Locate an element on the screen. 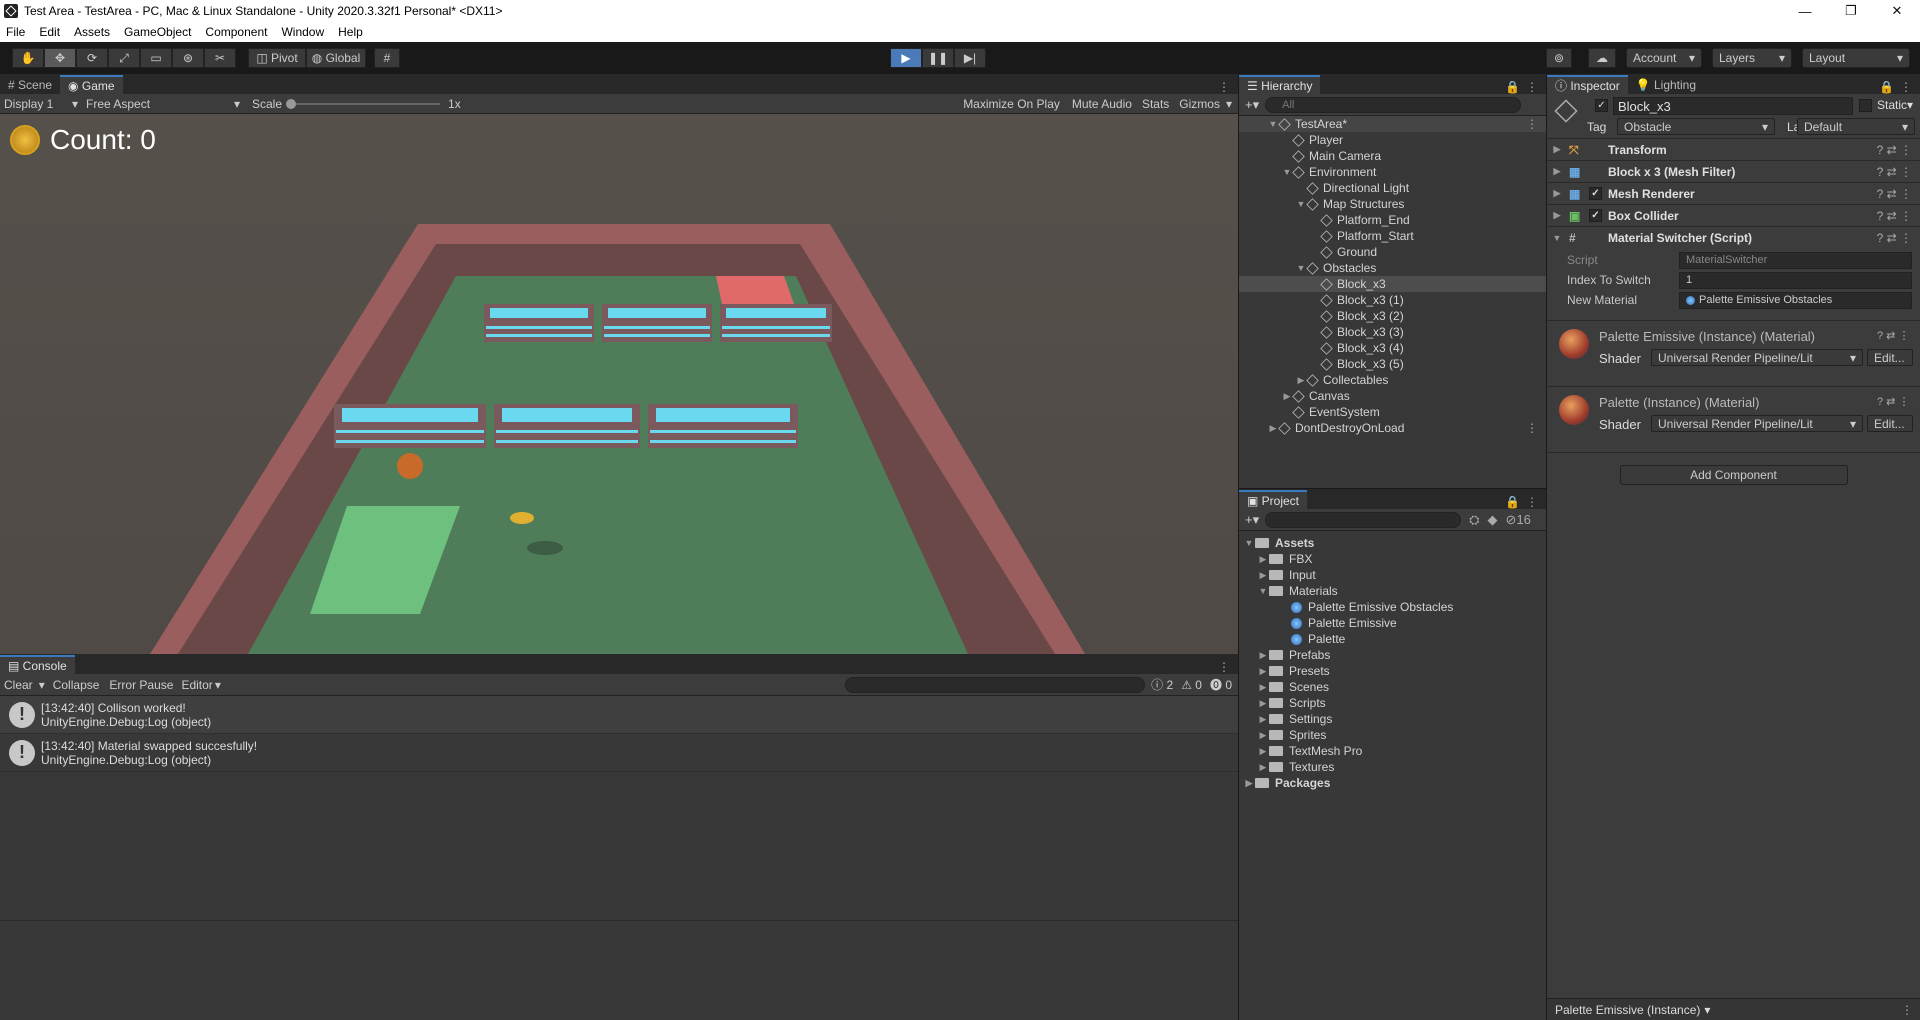 The image size is (1920, 1020). project-item: ▼ Assets is located at coordinates (1392, 543).